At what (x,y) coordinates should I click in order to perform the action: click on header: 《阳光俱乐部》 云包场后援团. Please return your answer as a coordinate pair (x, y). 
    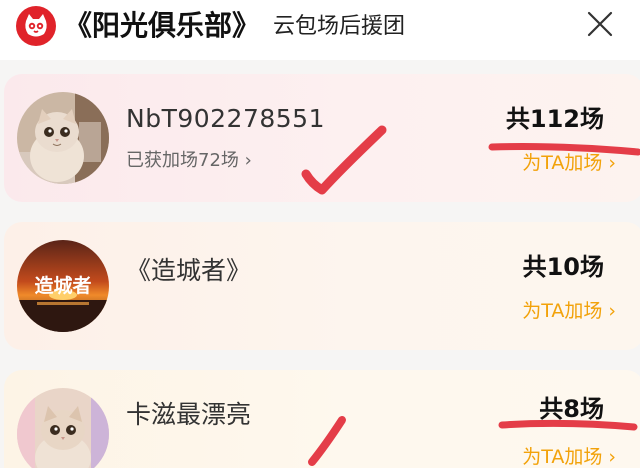
    Looking at the image, I should click on (320, 30).